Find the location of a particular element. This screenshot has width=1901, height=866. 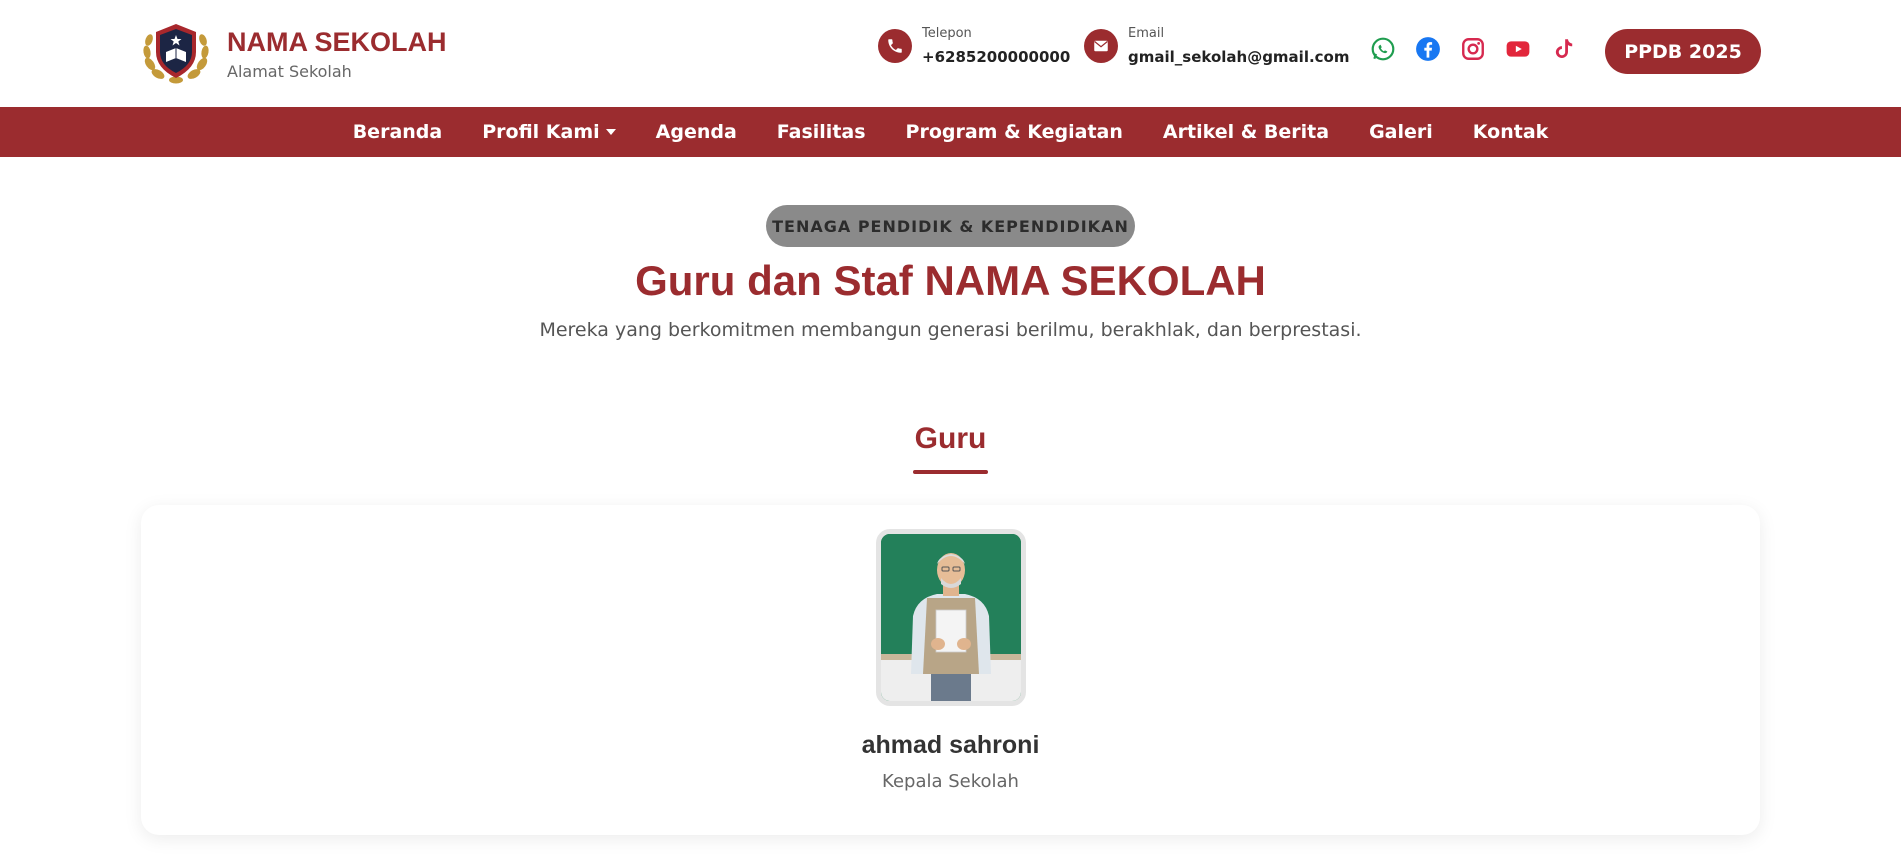

page-title: Guru dan Staf NAMA SEKOLAH is located at coordinates (950, 280).